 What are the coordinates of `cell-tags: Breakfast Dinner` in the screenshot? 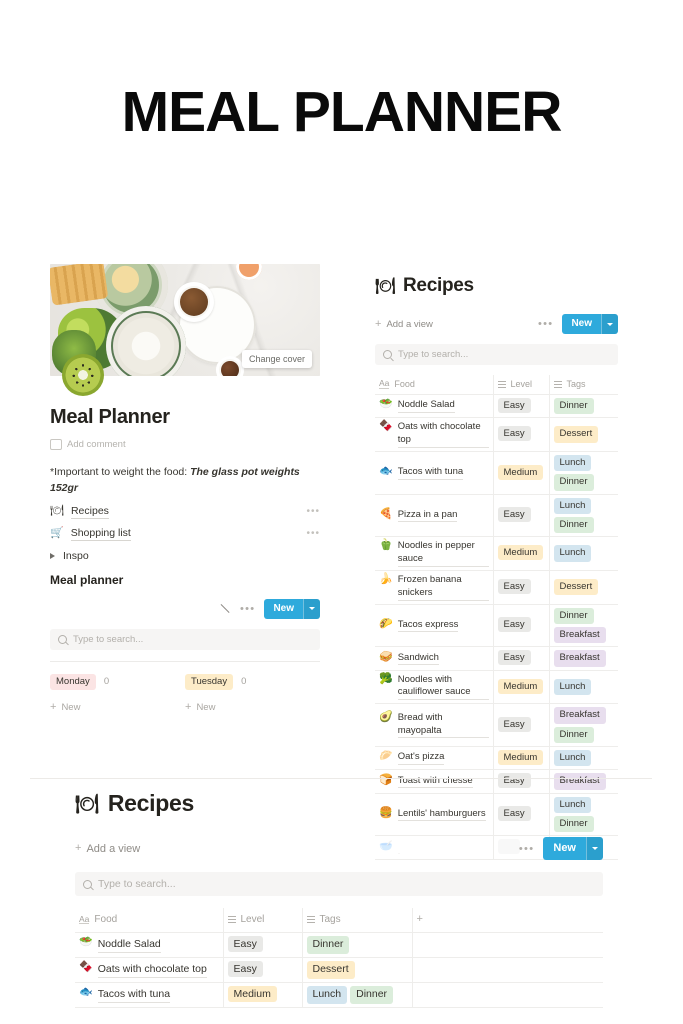 It's located at (583, 725).